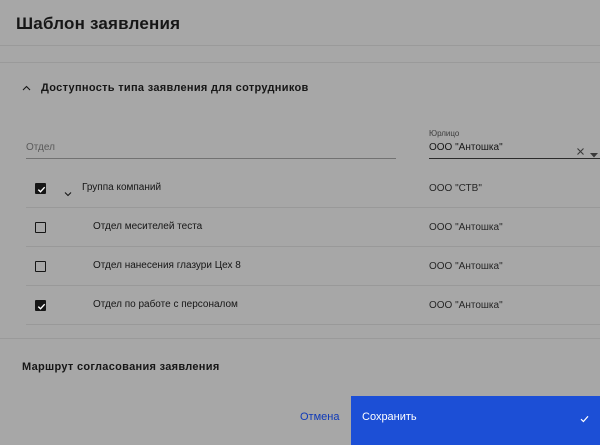 The width and height of the screenshot is (600, 445). I want to click on row-org: ООО "СТВ", so click(455, 188).